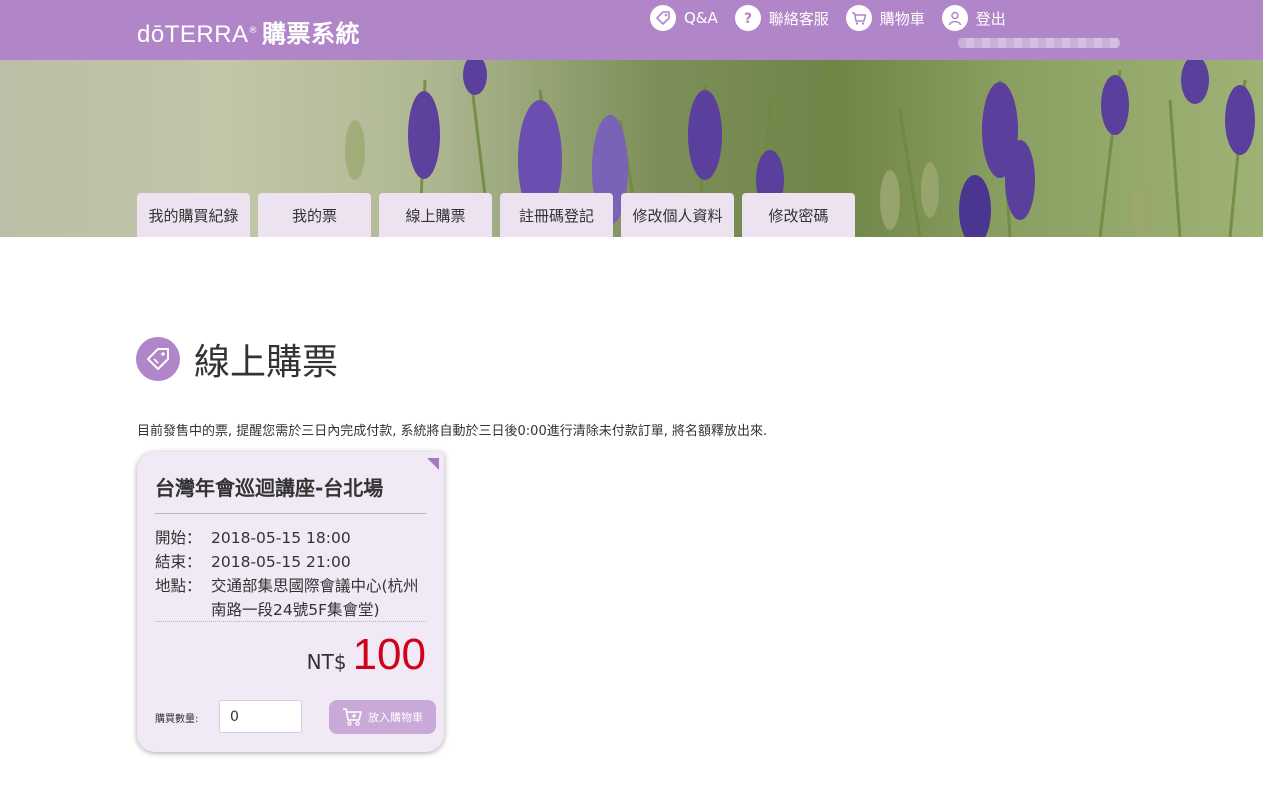 This screenshot has height=800, width=1263. I want to click on nav-logout: 登出, so click(973, 18).